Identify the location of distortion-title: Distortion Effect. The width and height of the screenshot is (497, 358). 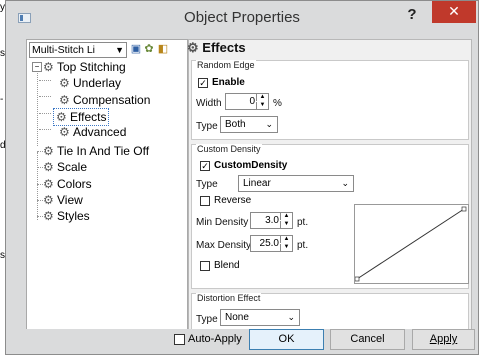
(229, 298).